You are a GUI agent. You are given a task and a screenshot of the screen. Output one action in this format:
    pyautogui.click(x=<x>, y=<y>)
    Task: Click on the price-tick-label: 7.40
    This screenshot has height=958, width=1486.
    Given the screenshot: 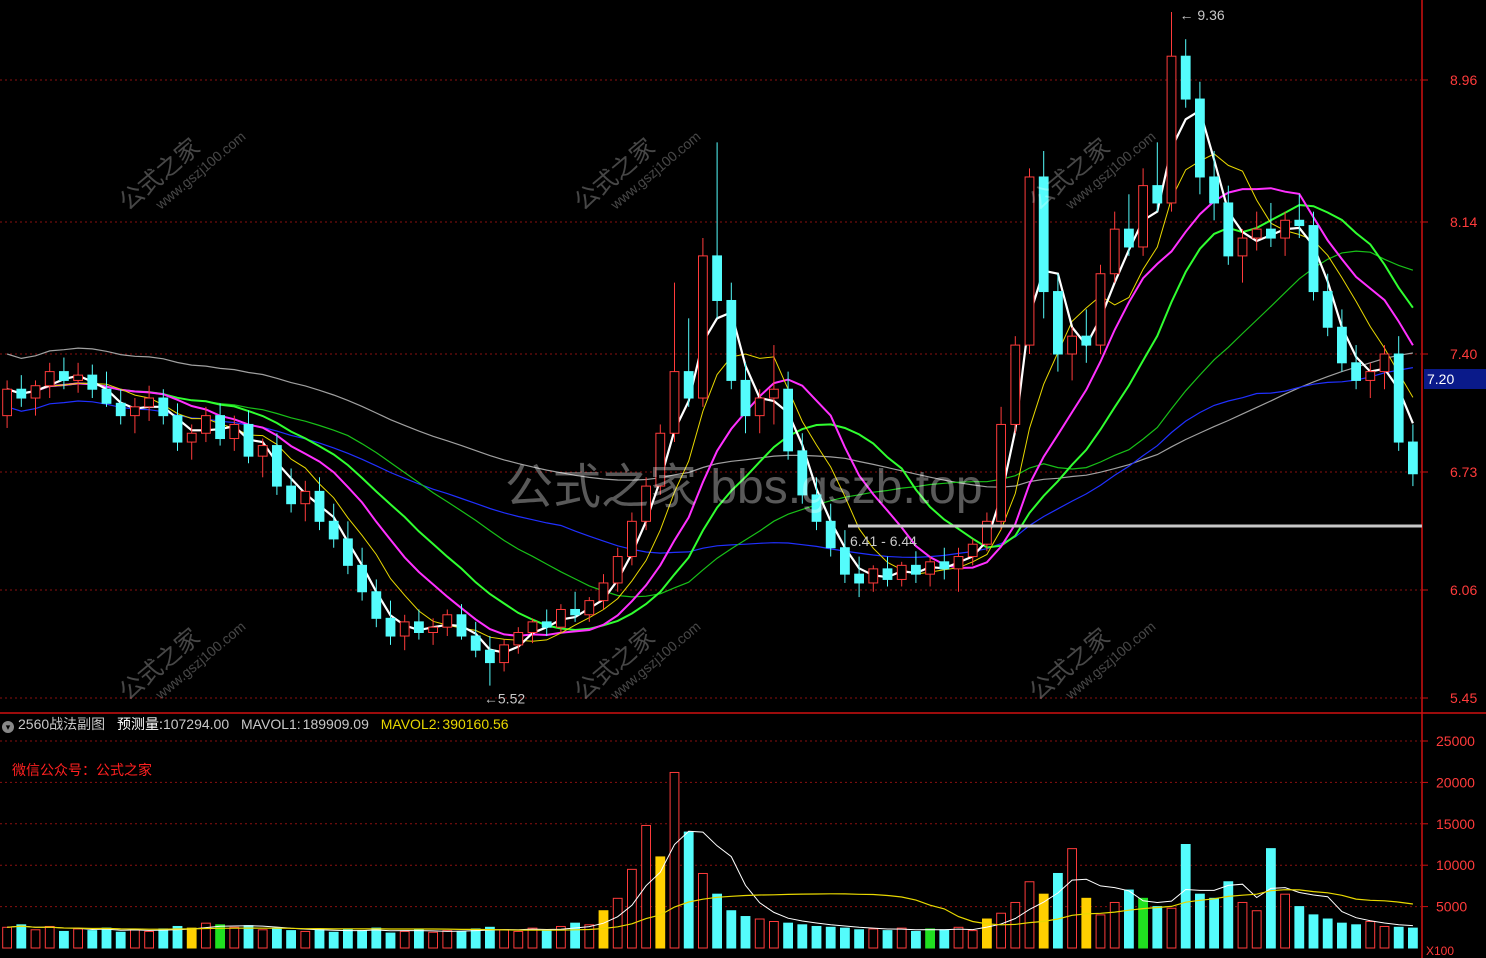 What is the action you would take?
    pyautogui.click(x=1463, y=354)
    